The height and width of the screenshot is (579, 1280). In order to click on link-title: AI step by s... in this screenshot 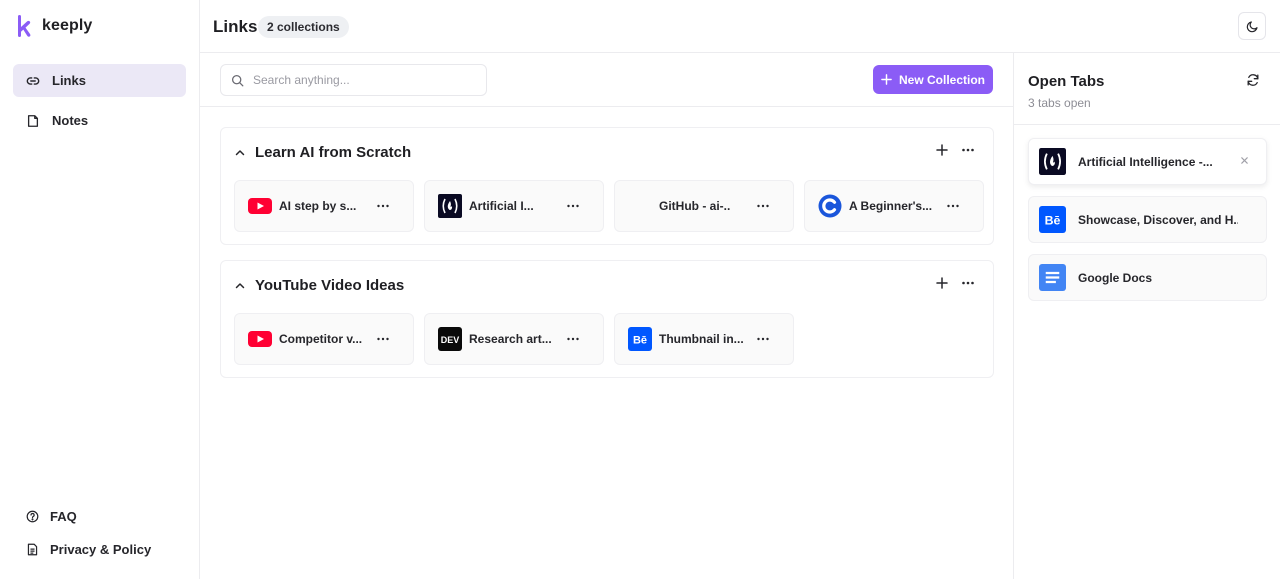, I will do `click(318, 206)`.